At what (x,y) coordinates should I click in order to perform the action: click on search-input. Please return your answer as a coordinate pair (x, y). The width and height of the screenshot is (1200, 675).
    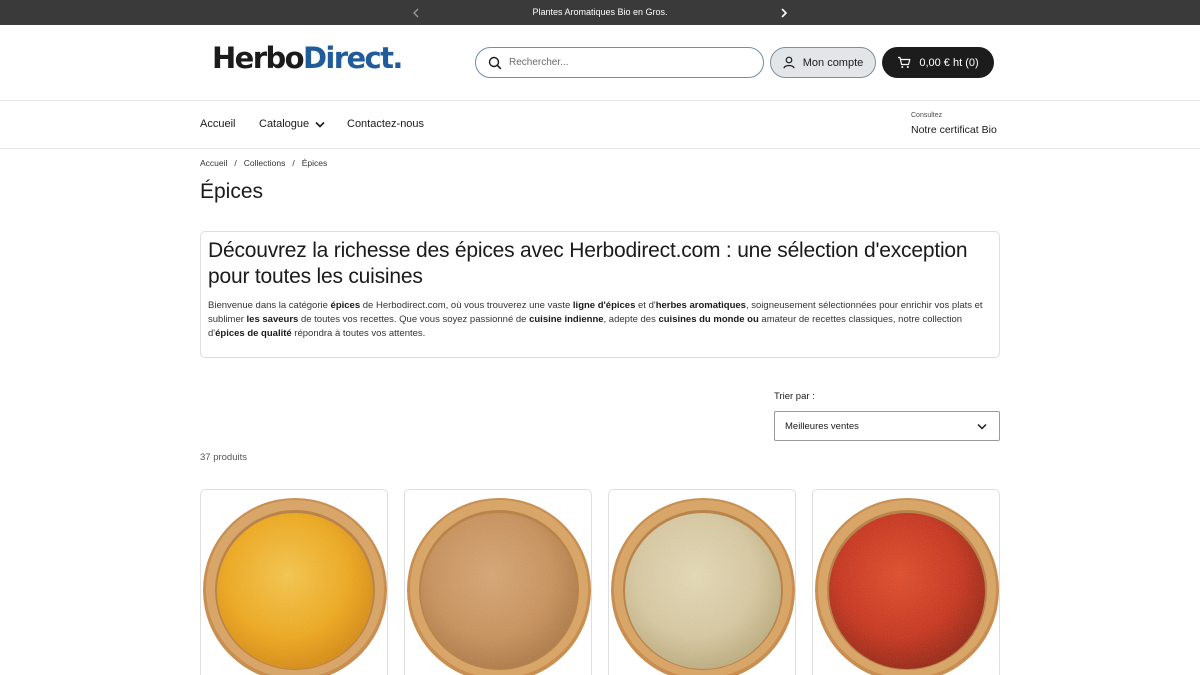
    Looking at the image, I should click on (624, 62).